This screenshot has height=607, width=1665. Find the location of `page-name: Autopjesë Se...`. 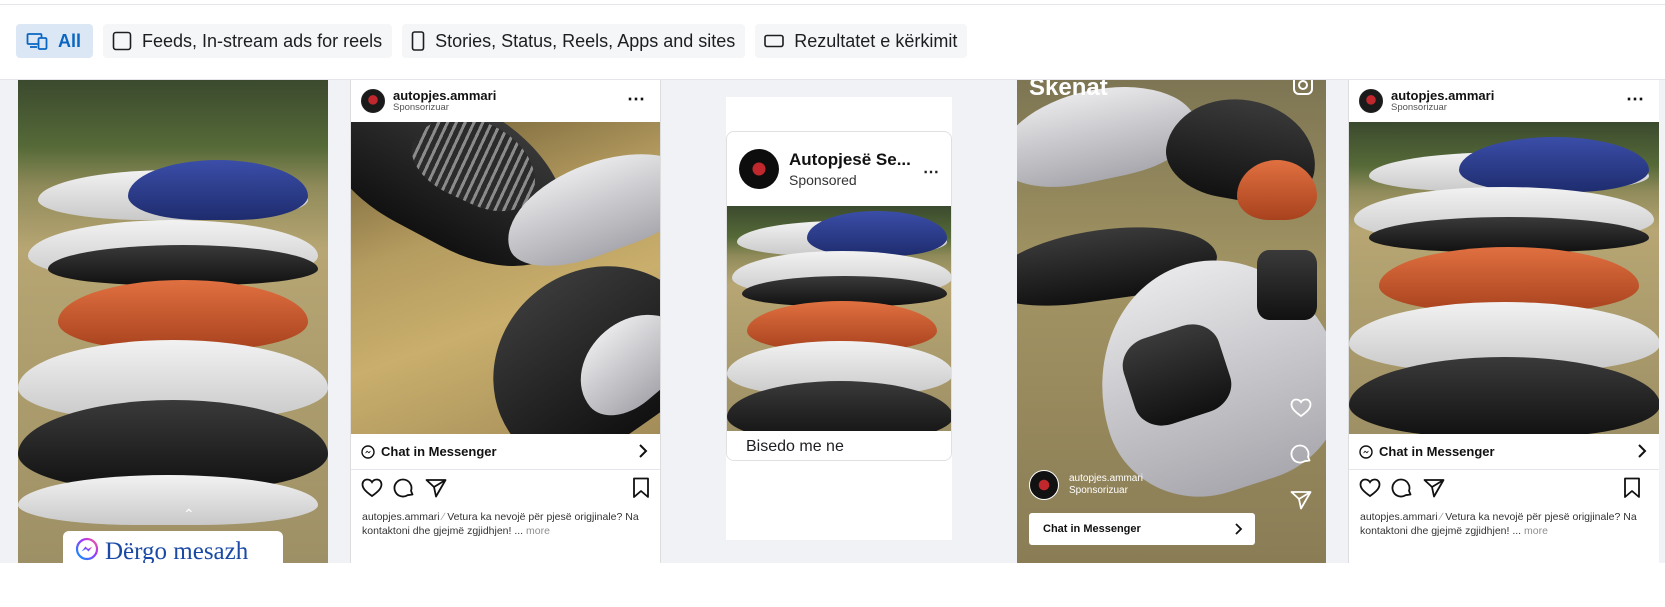

page-name: Autopjesë Se... is located at coordinates (850, 159).